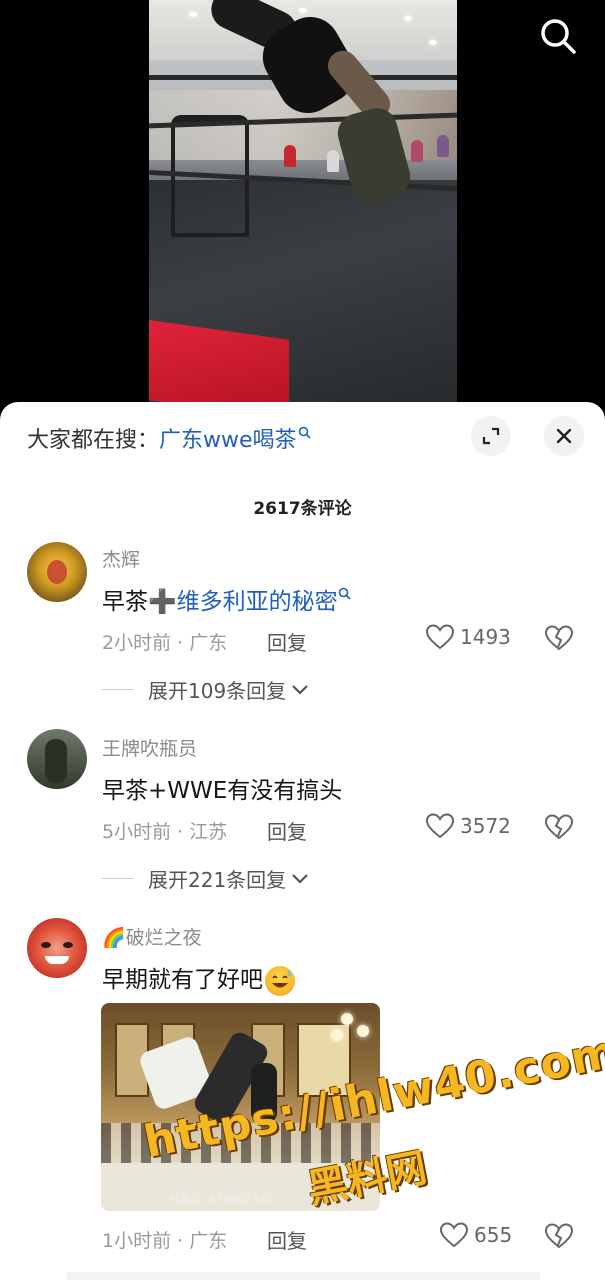 The image size is (605, 1280). What do you see at coordinates (303, 1276) in the screenshot?
I see `bottom-bar` at bounding box center [303, 1276].